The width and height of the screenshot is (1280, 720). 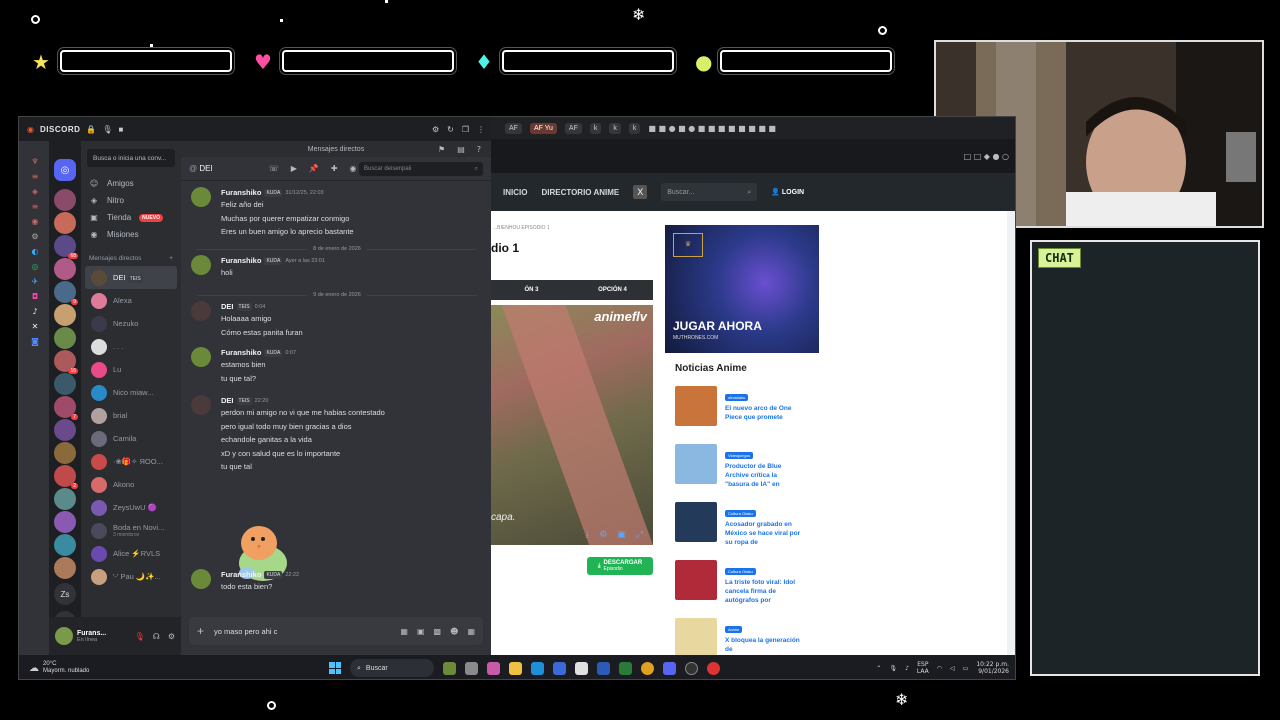 I want to click on windows-start-icon, so click(x=335, y=668).